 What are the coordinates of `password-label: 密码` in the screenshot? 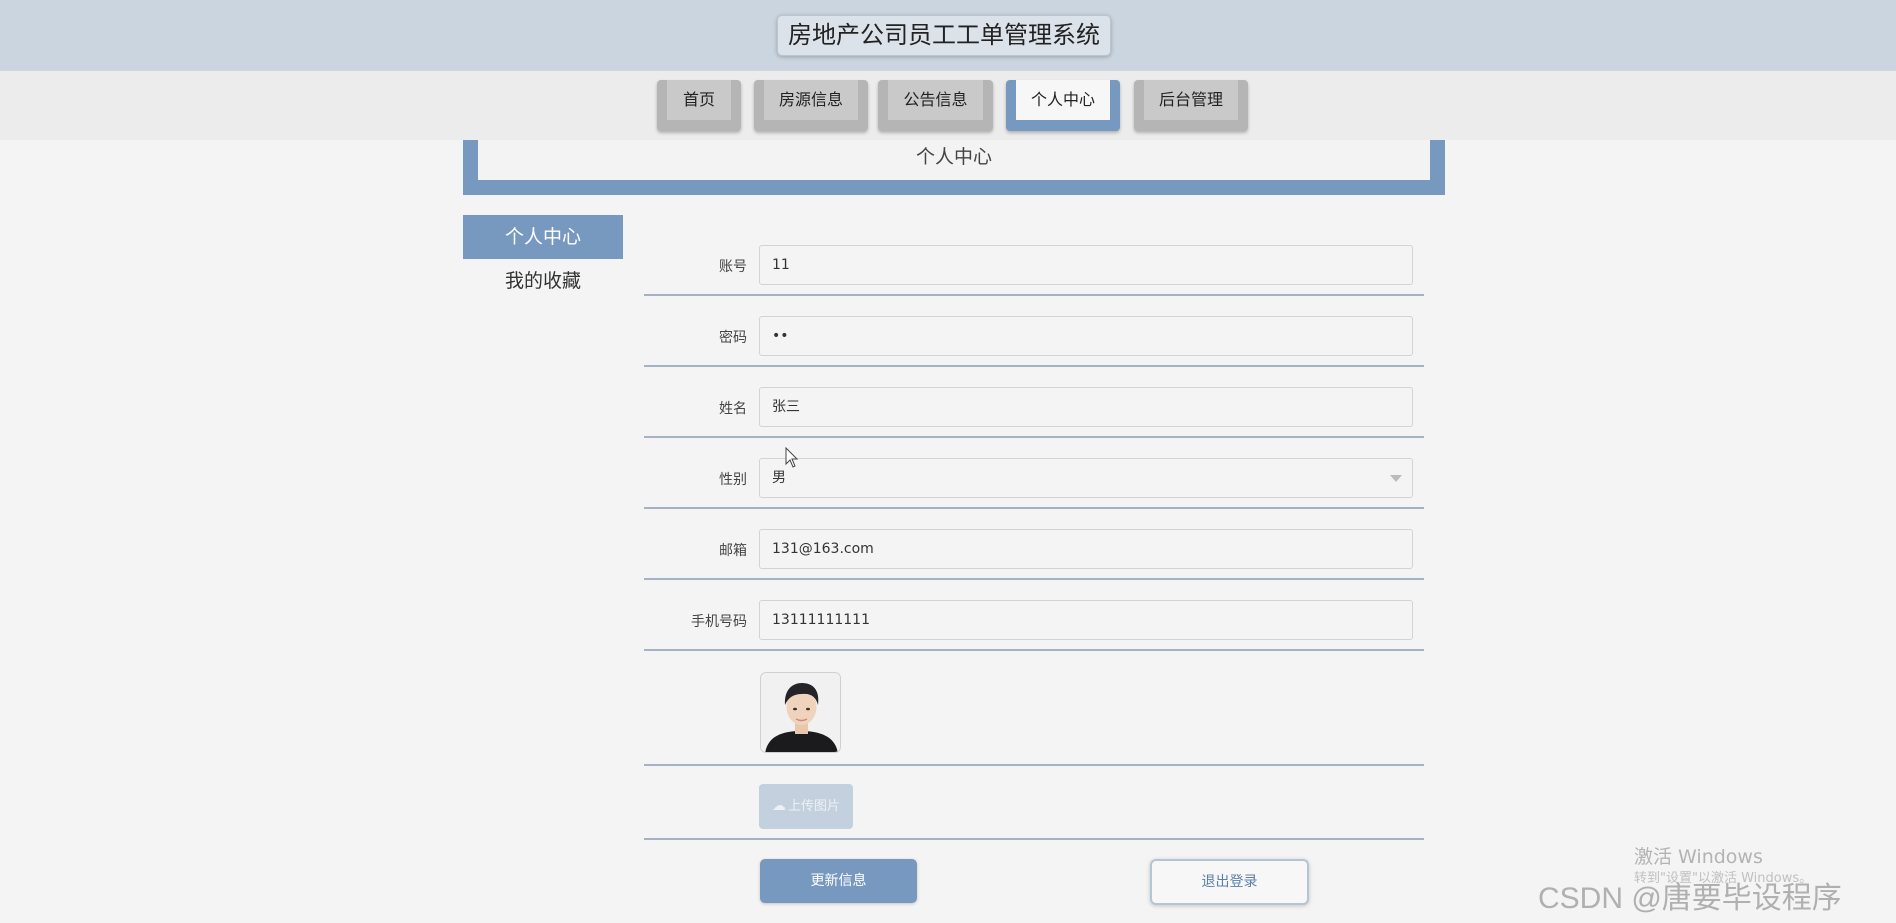 It's located at (733, 338).